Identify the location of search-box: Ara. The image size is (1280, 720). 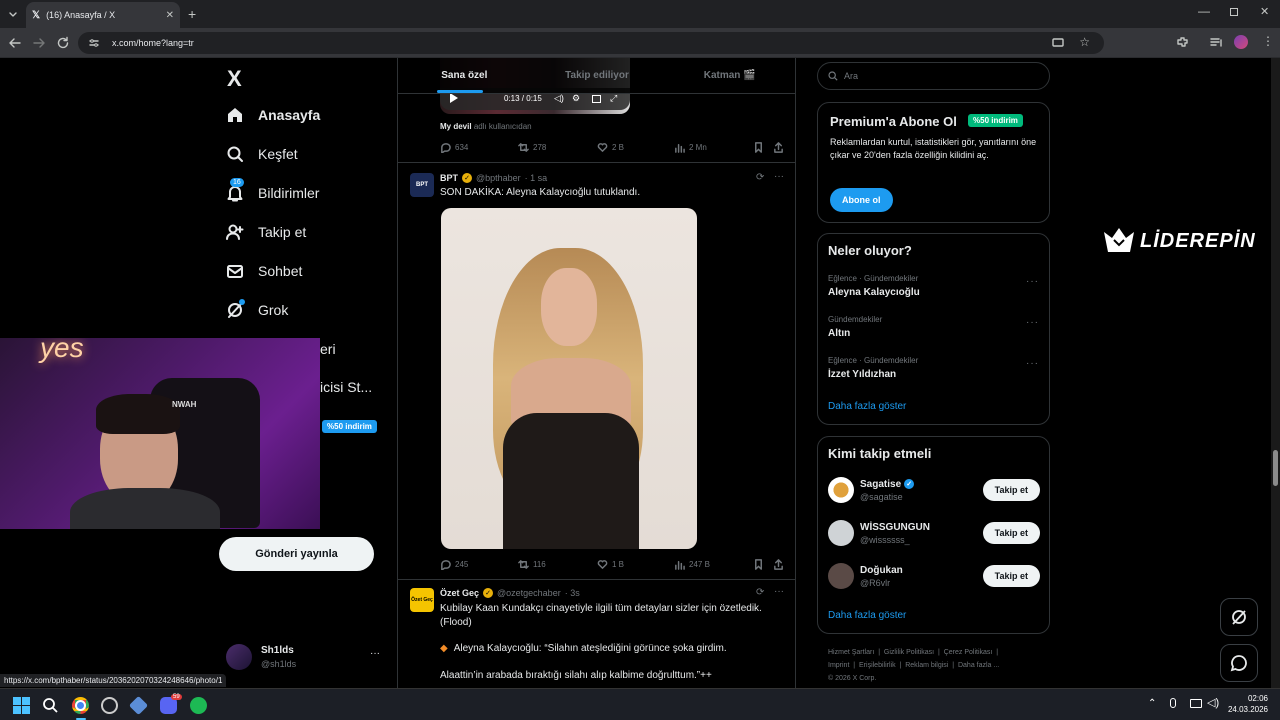
(933, 76).